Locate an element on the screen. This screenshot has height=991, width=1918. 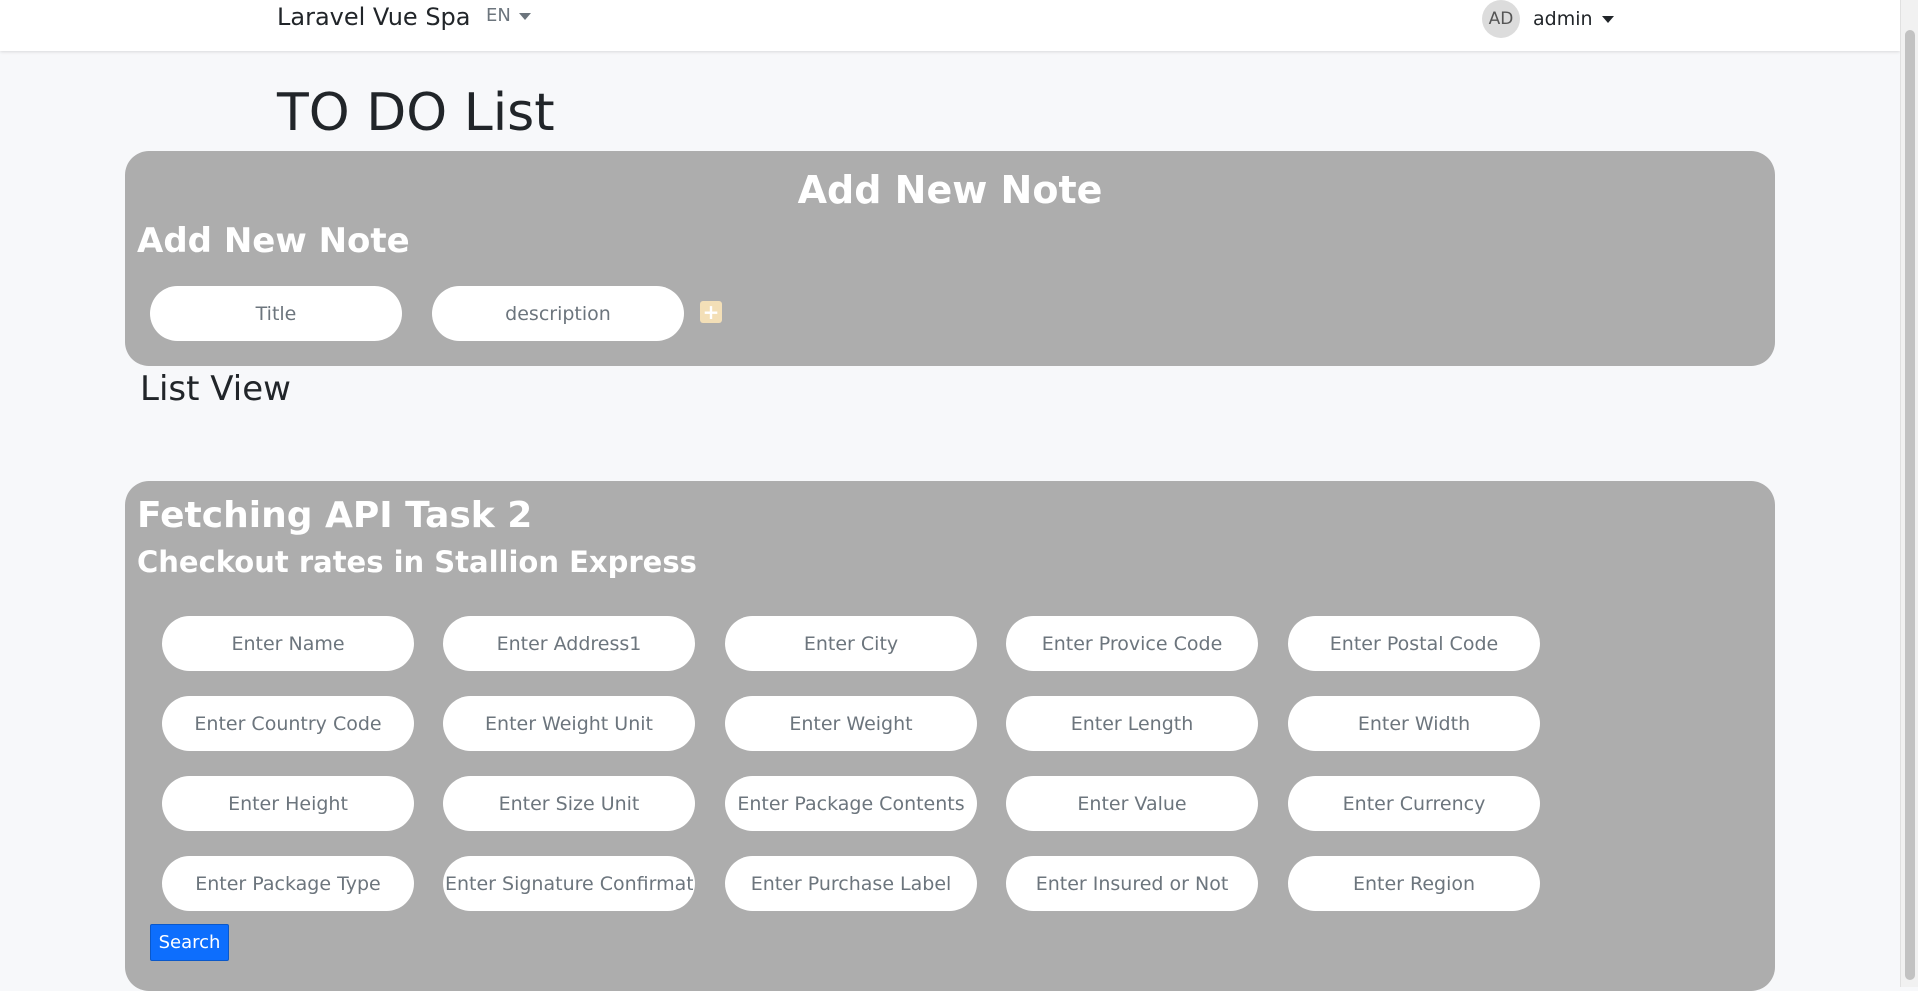
brand-link: Laravel Vue Spa is located at coordinates (374, 17).